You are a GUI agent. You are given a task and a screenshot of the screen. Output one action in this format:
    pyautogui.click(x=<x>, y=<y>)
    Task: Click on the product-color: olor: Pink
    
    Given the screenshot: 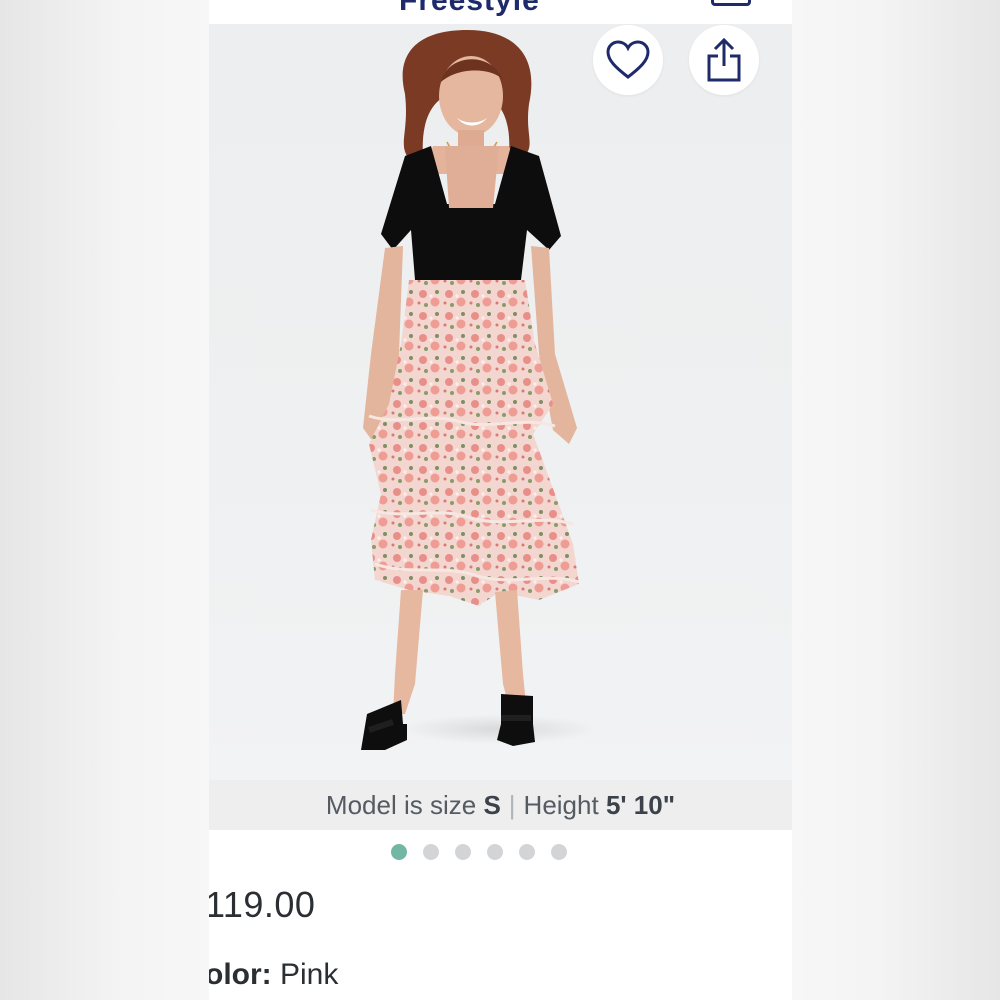 What is the action you would take?
    pyautogui.click(x=273, y=975)
    